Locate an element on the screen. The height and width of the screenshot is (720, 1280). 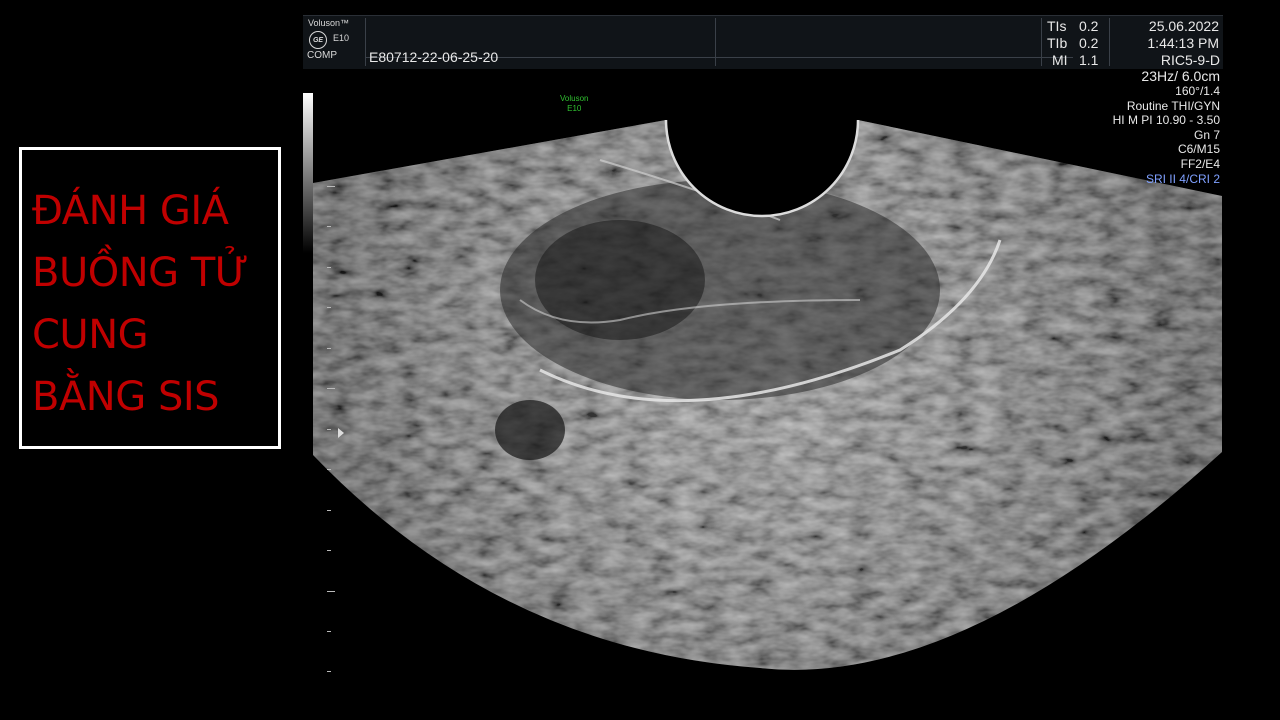
focus-marker-icon is located at coordinates (341, 433).